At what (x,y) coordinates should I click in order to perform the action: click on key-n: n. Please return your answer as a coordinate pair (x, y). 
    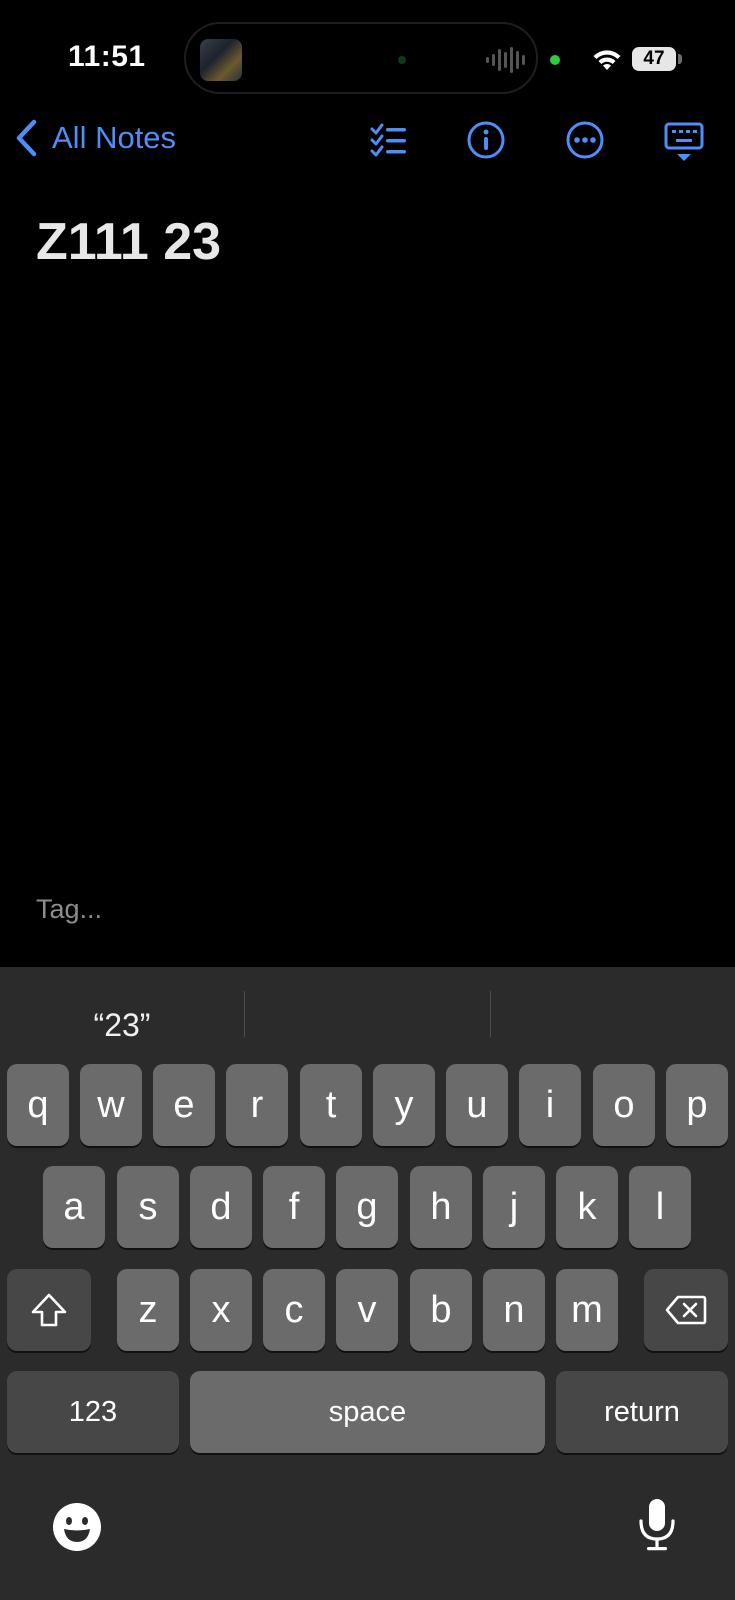
    Looking at the image, I should click on (514, 1310).